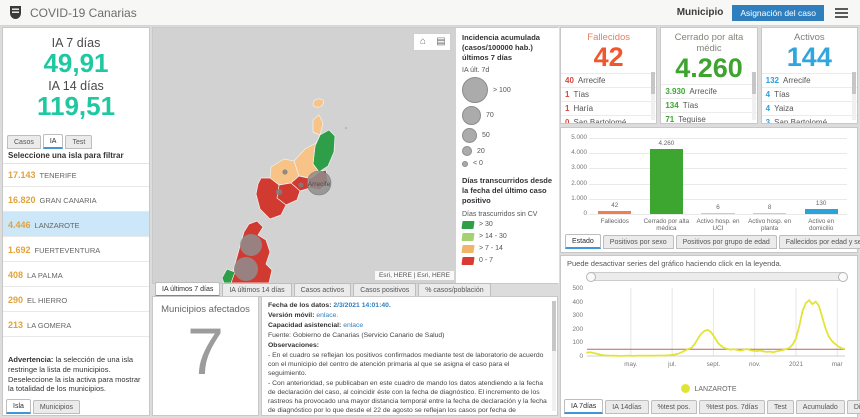 This screenshot has width=860, height=418. Describe the element at coordinates (709, 68) in the screenshot. I see `stat-card-value: 4.260` at that location.